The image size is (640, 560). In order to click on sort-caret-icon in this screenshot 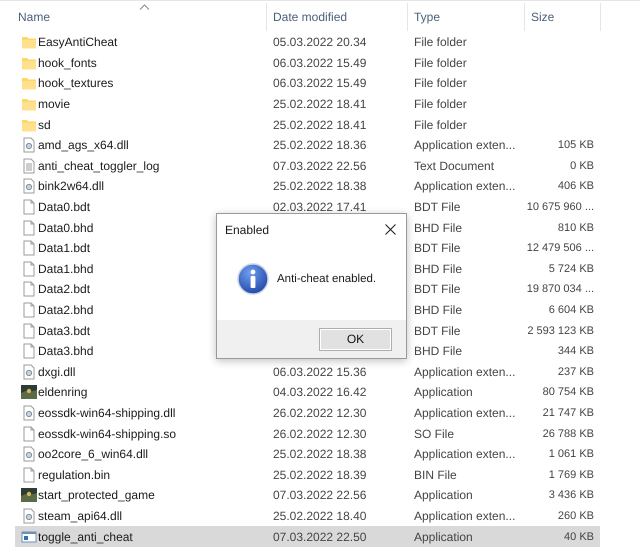, I will do `click(144, 7)`.